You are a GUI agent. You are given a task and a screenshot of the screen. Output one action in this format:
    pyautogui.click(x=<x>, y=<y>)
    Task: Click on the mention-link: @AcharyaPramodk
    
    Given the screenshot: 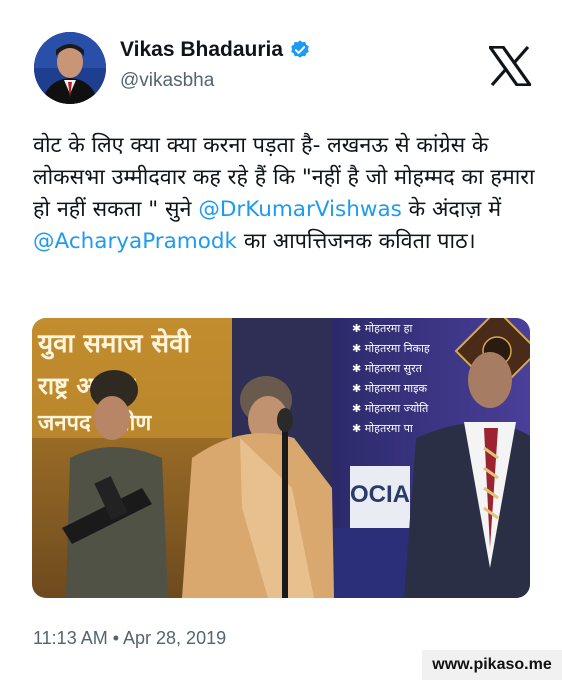 What is the action you would take?
    pyautogui.click(x=135, y=241)
    